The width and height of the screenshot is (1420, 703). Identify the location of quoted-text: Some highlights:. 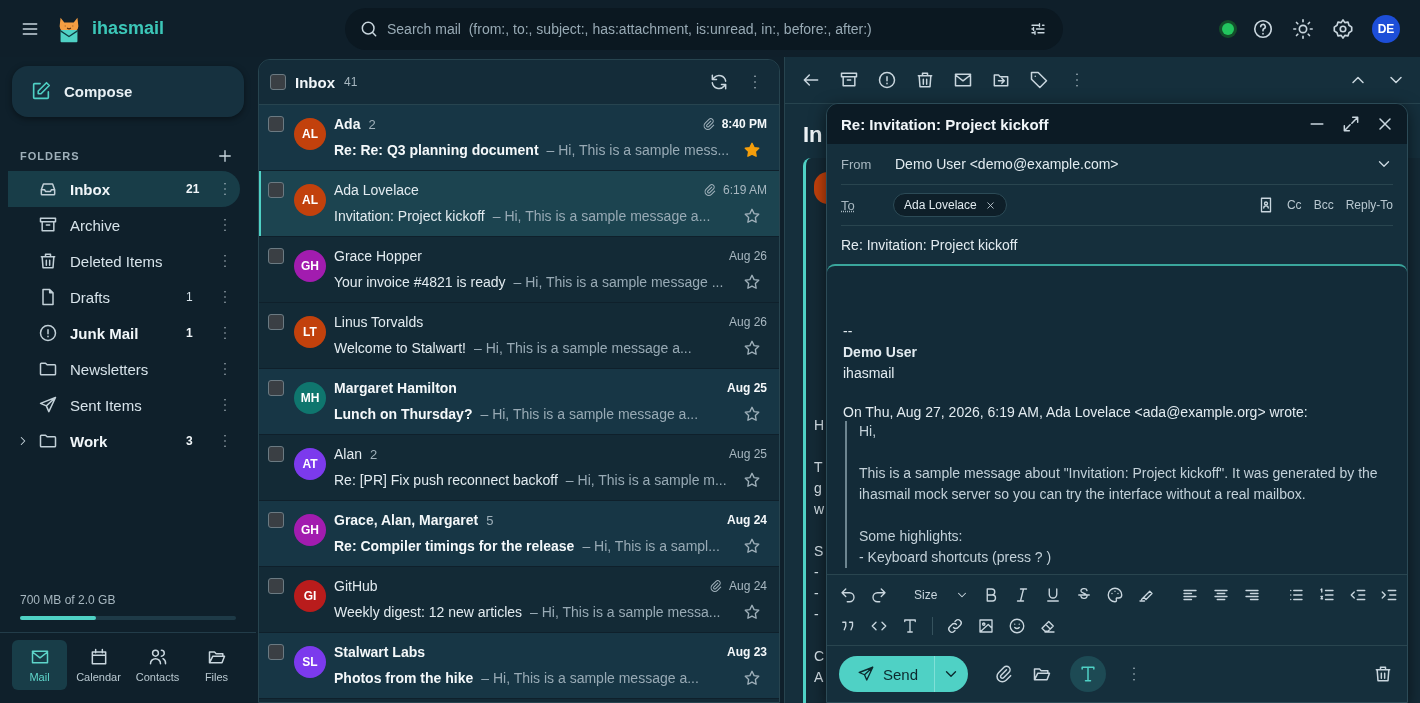
(911, 536).